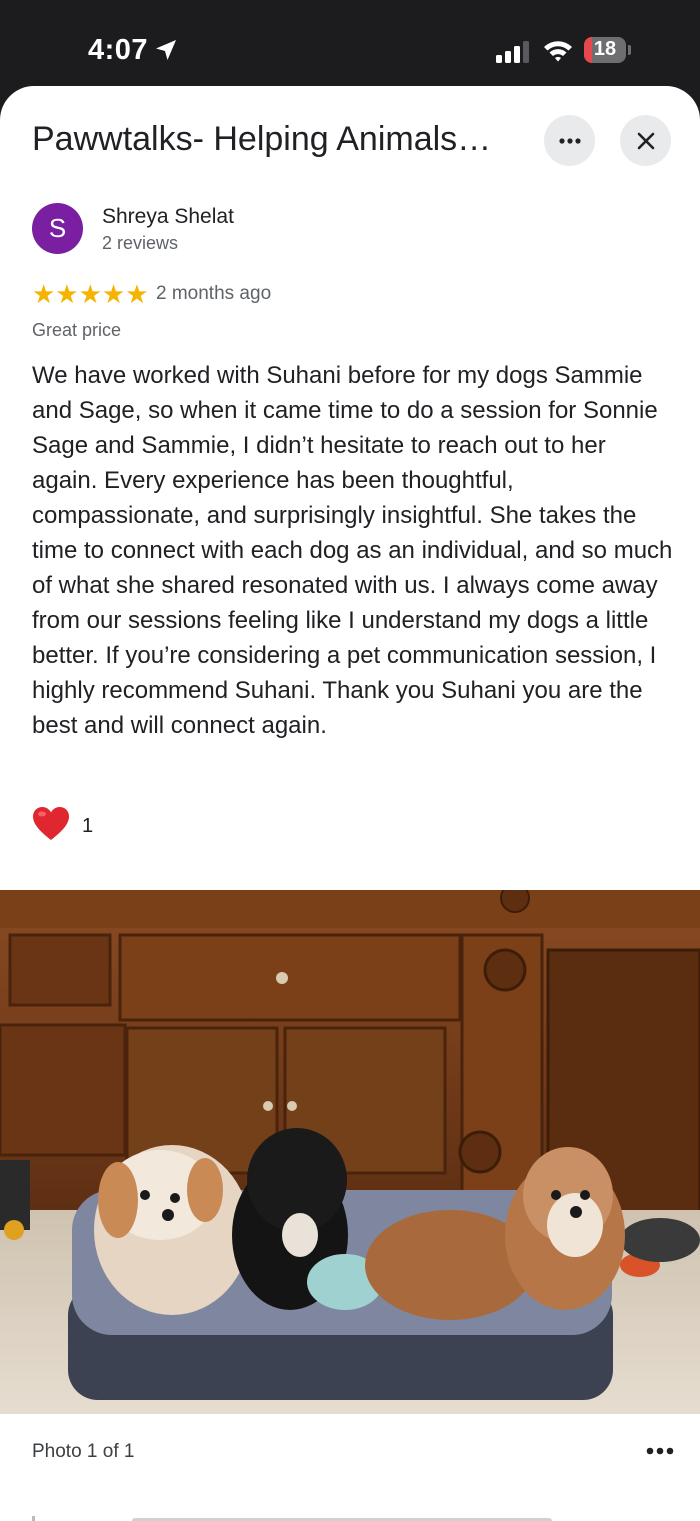 The image size is (700, 1521). What do you see at coordinates (214, 293) in the screenshot?
I see `review-time: 2 months ago` at bounding box center [214, 293].